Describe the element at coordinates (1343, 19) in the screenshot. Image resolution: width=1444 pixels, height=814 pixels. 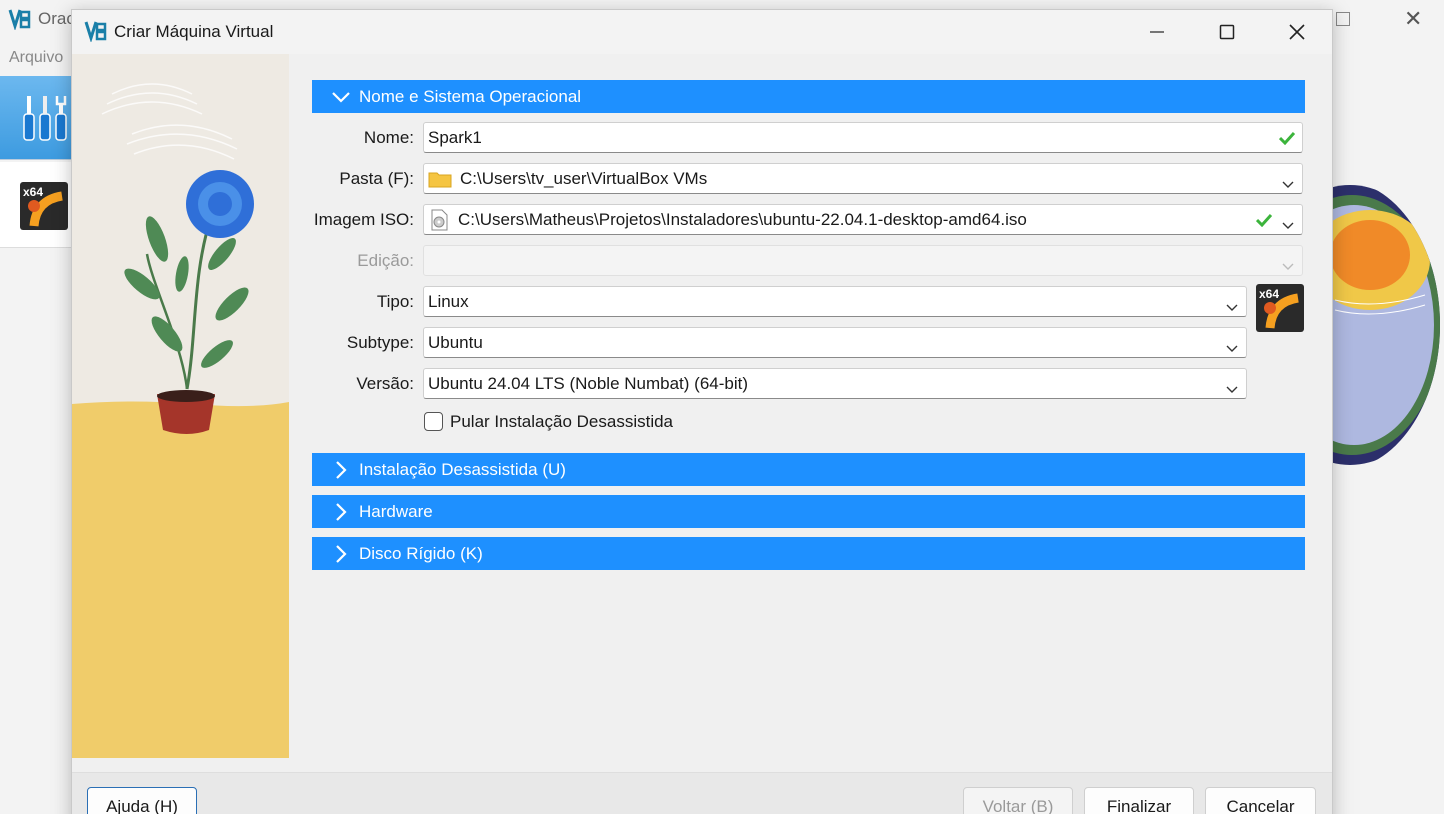
I see `manager-maximize-button` at that location.